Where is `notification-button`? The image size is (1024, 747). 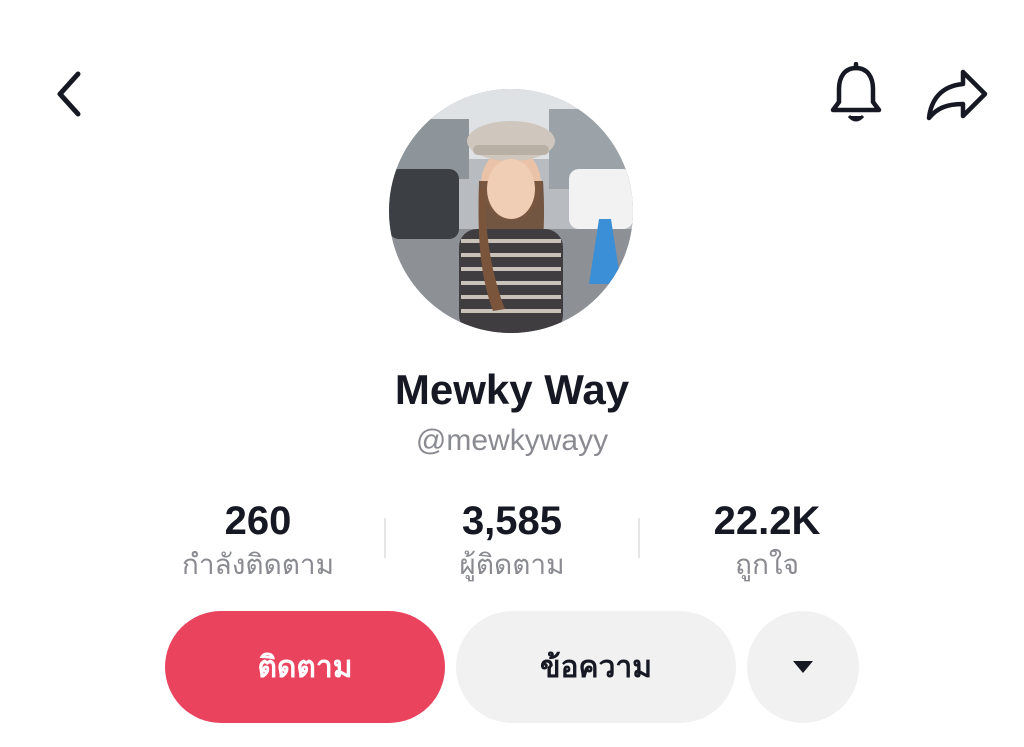 notification-button is located at coordinates (856, 94).